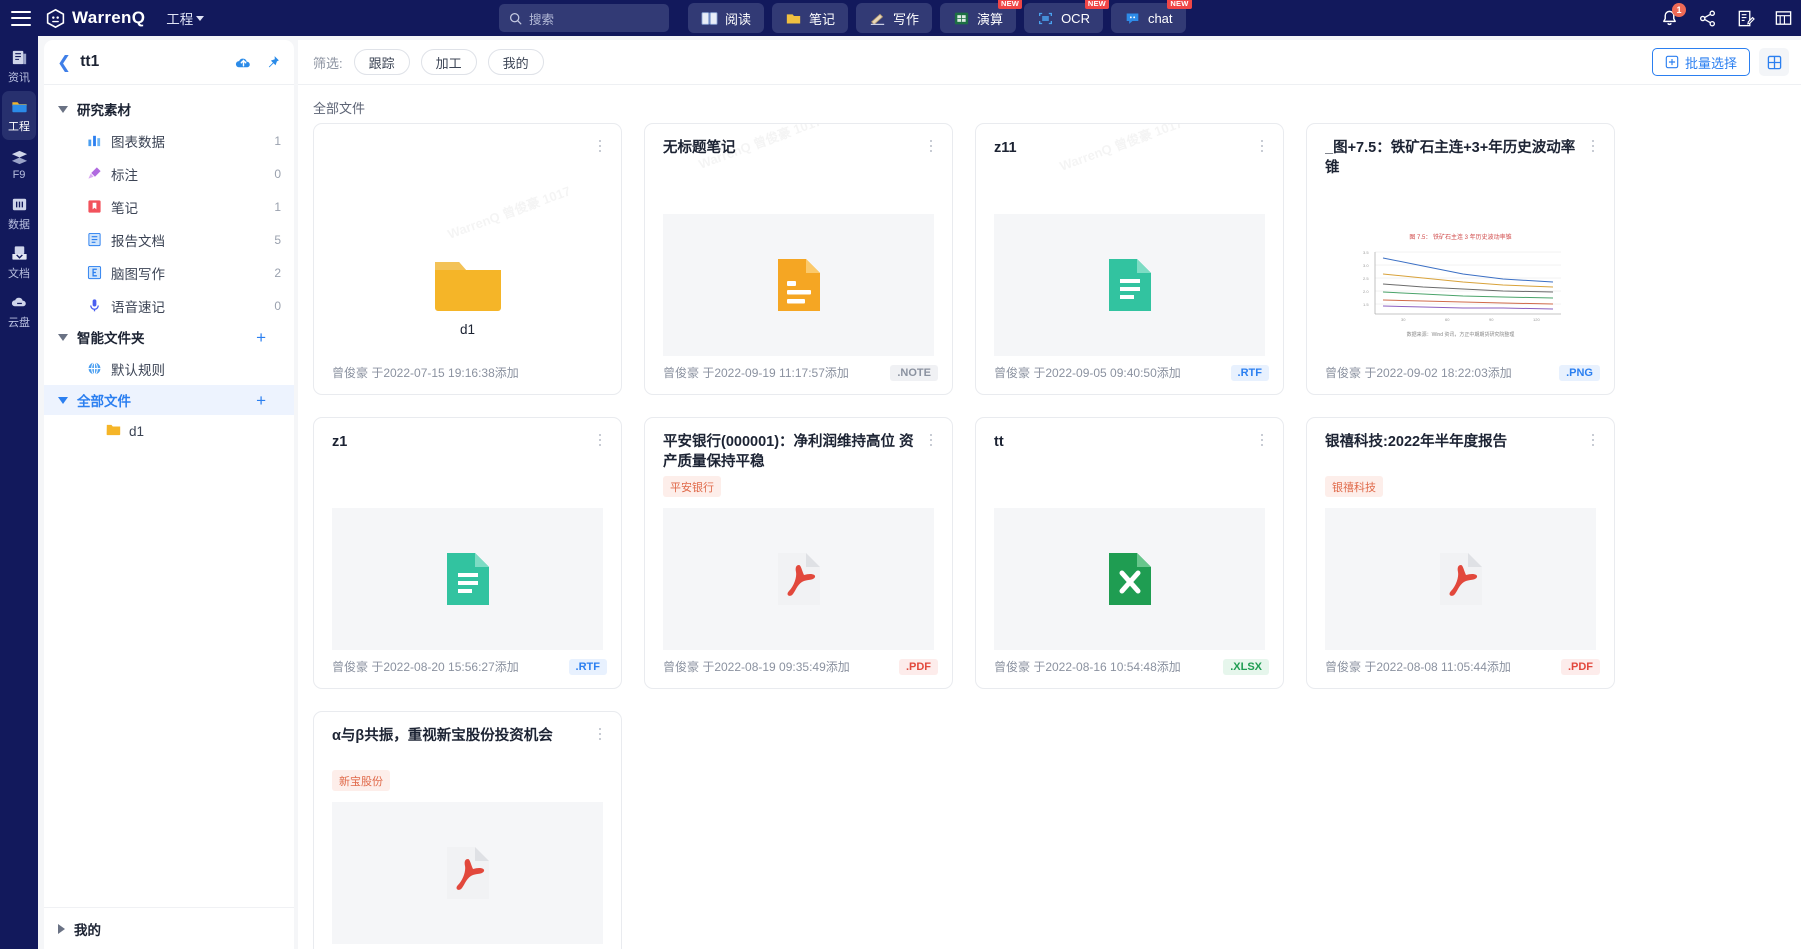 This screenshot has width=1801, height=949. I want to click on card-footer: 曾俊豪 于2022-07-15 19:16:38添加, so click(469, 372).